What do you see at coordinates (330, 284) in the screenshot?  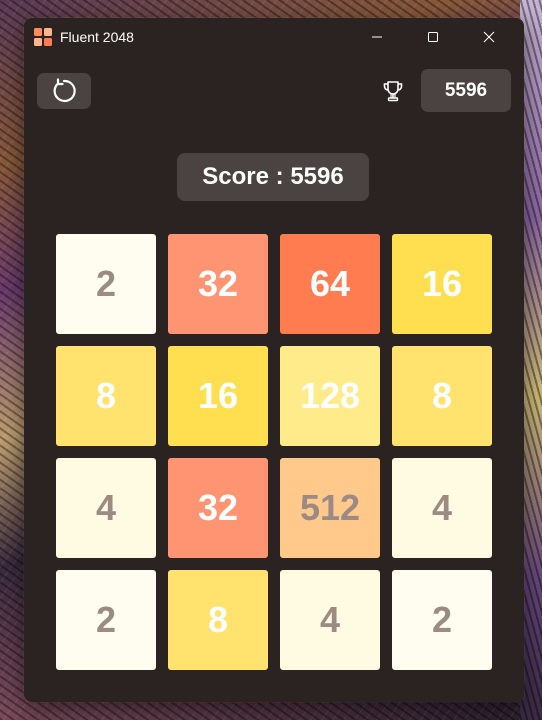 I see `tile: 64` at bounding box center [330, 284].